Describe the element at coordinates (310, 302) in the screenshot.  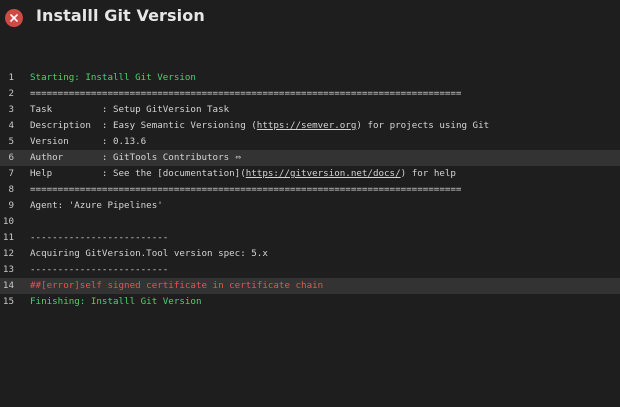
I see `log-line: 15 Finishing: Installl Git Version` at that location.